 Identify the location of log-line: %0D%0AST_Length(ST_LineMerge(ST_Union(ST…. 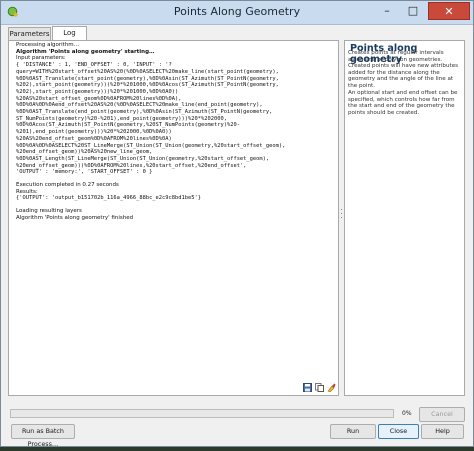
(143, 158).